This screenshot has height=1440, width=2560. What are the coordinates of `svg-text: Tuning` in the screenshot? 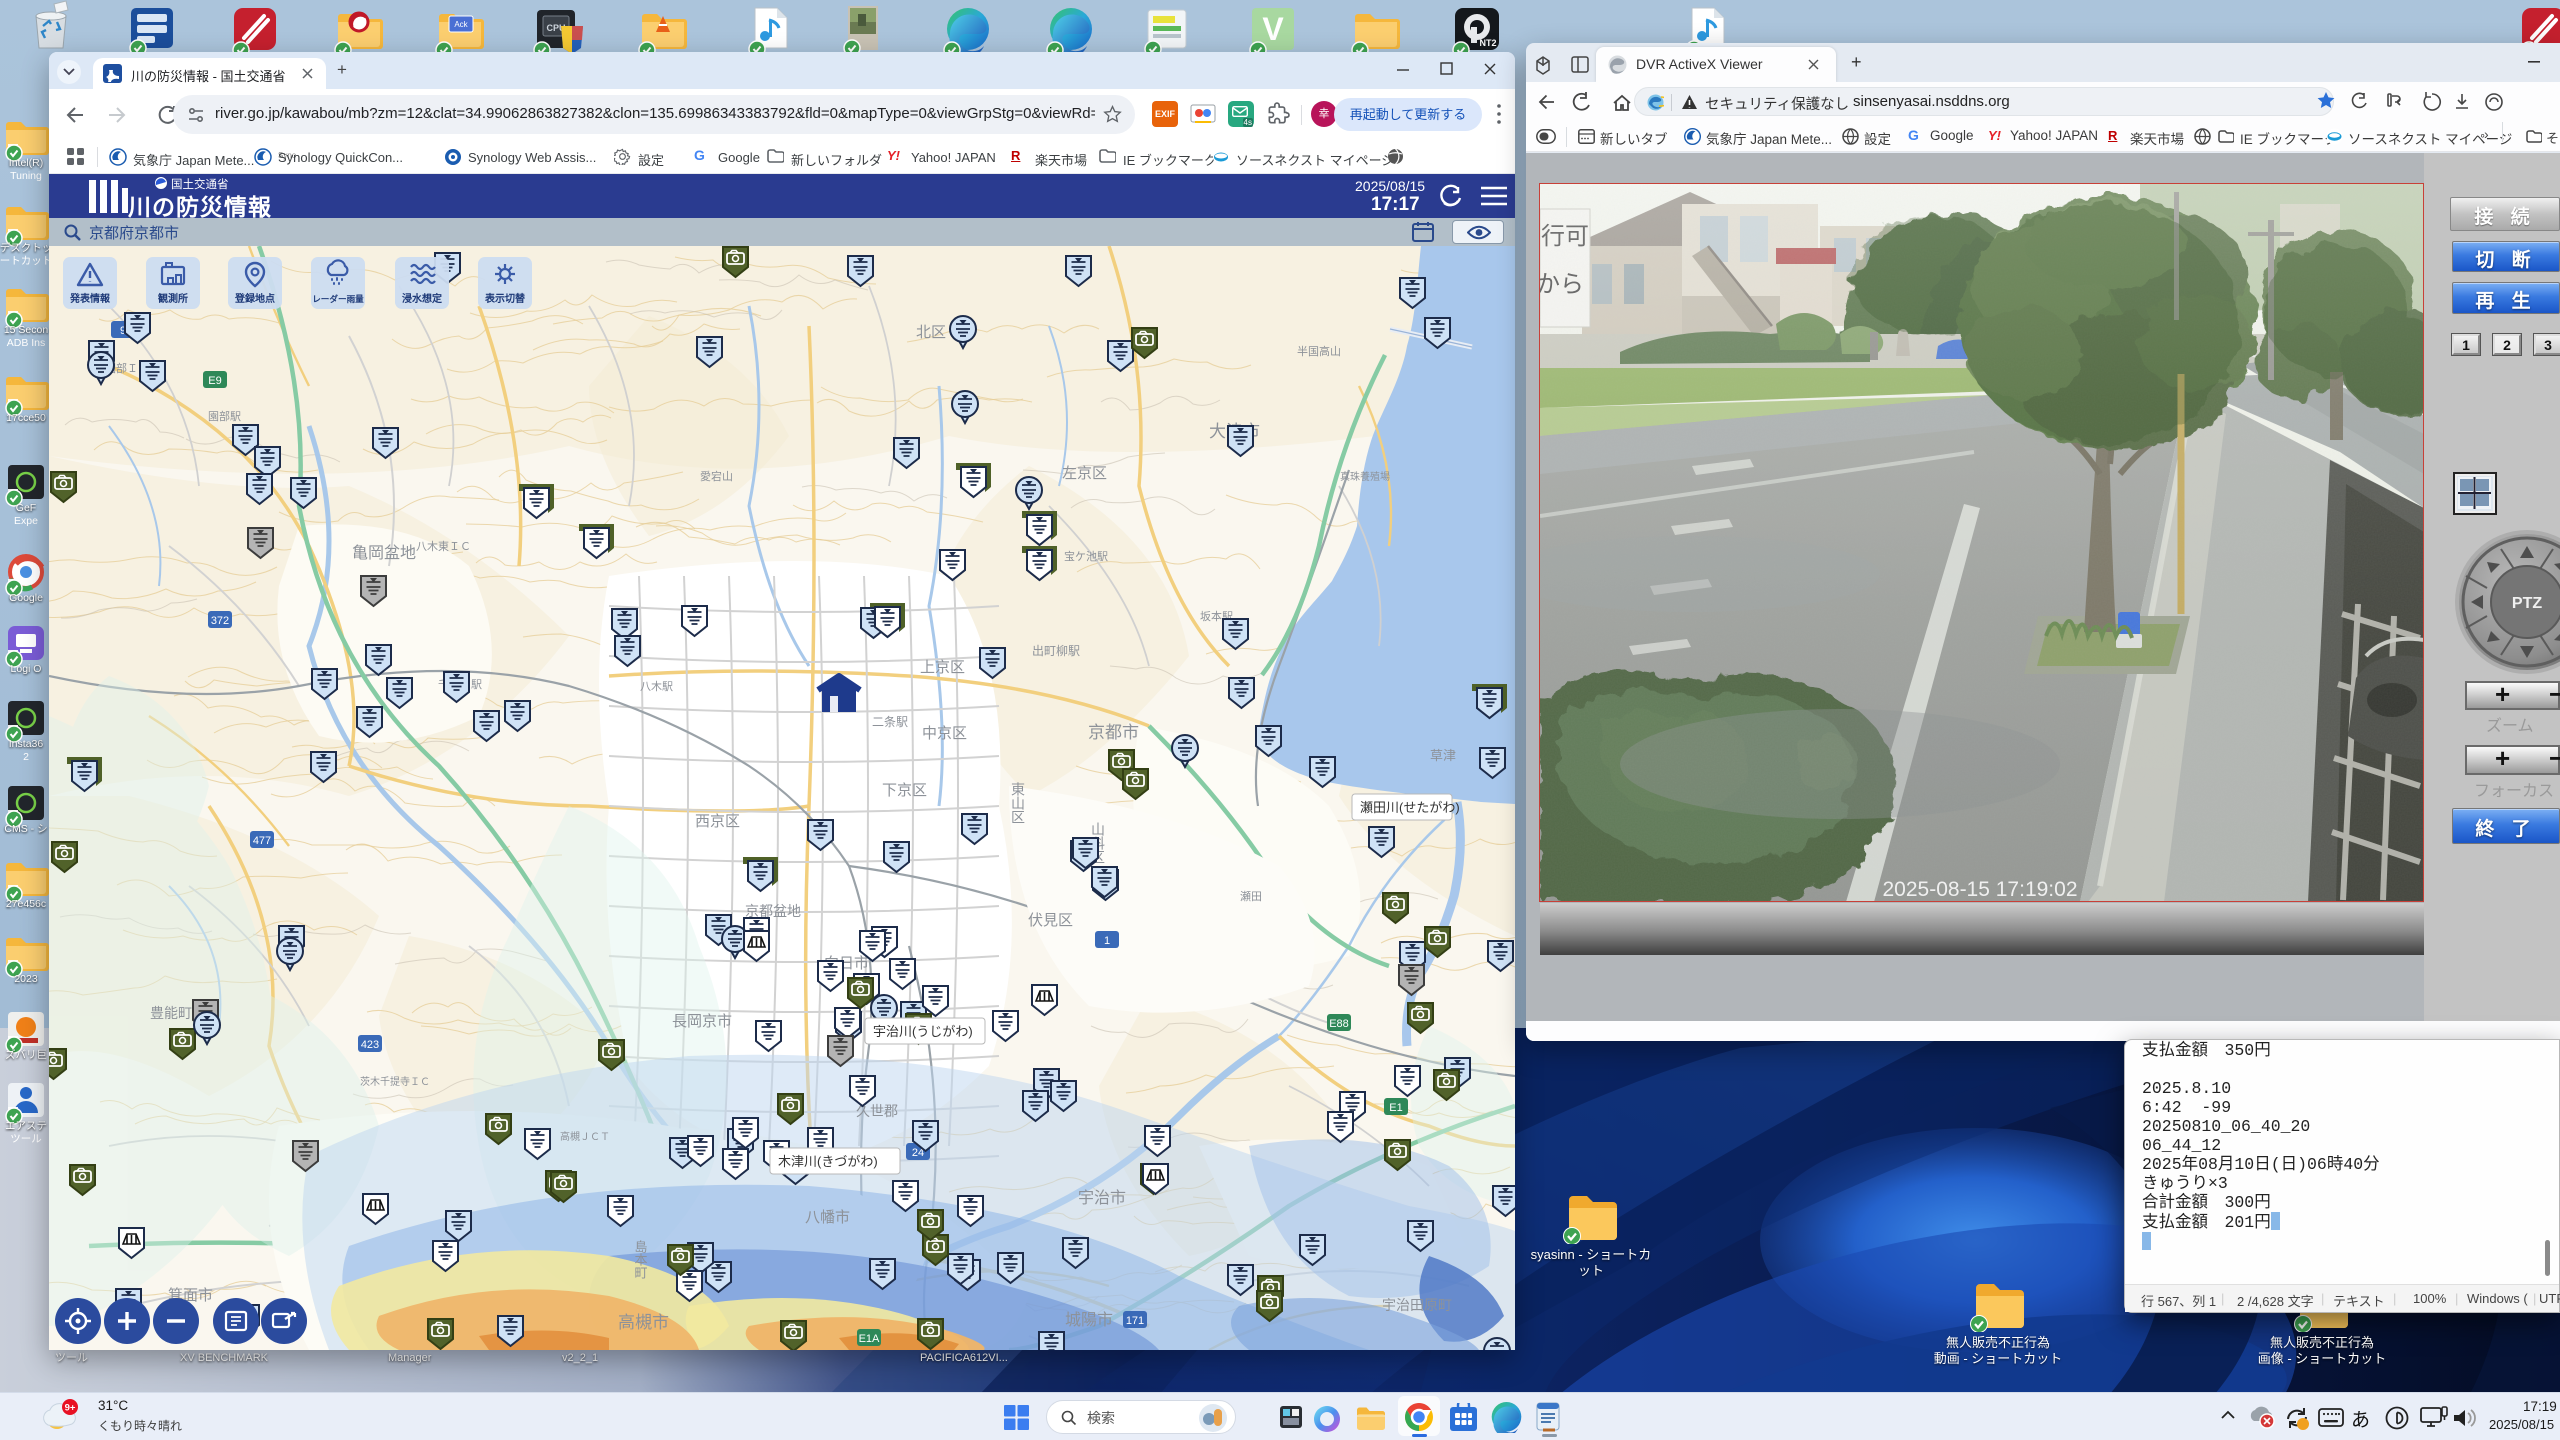 It's located at (26, 176).